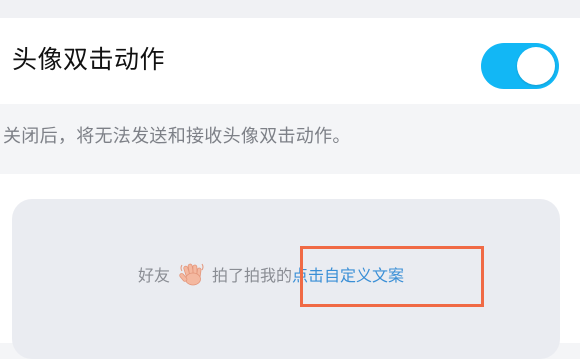 This screenshot has height=359, width=580. Describe the element at coordinates (252, 275) in the screenshot. I see `preview-middle: 拍了拍我的` at that location.